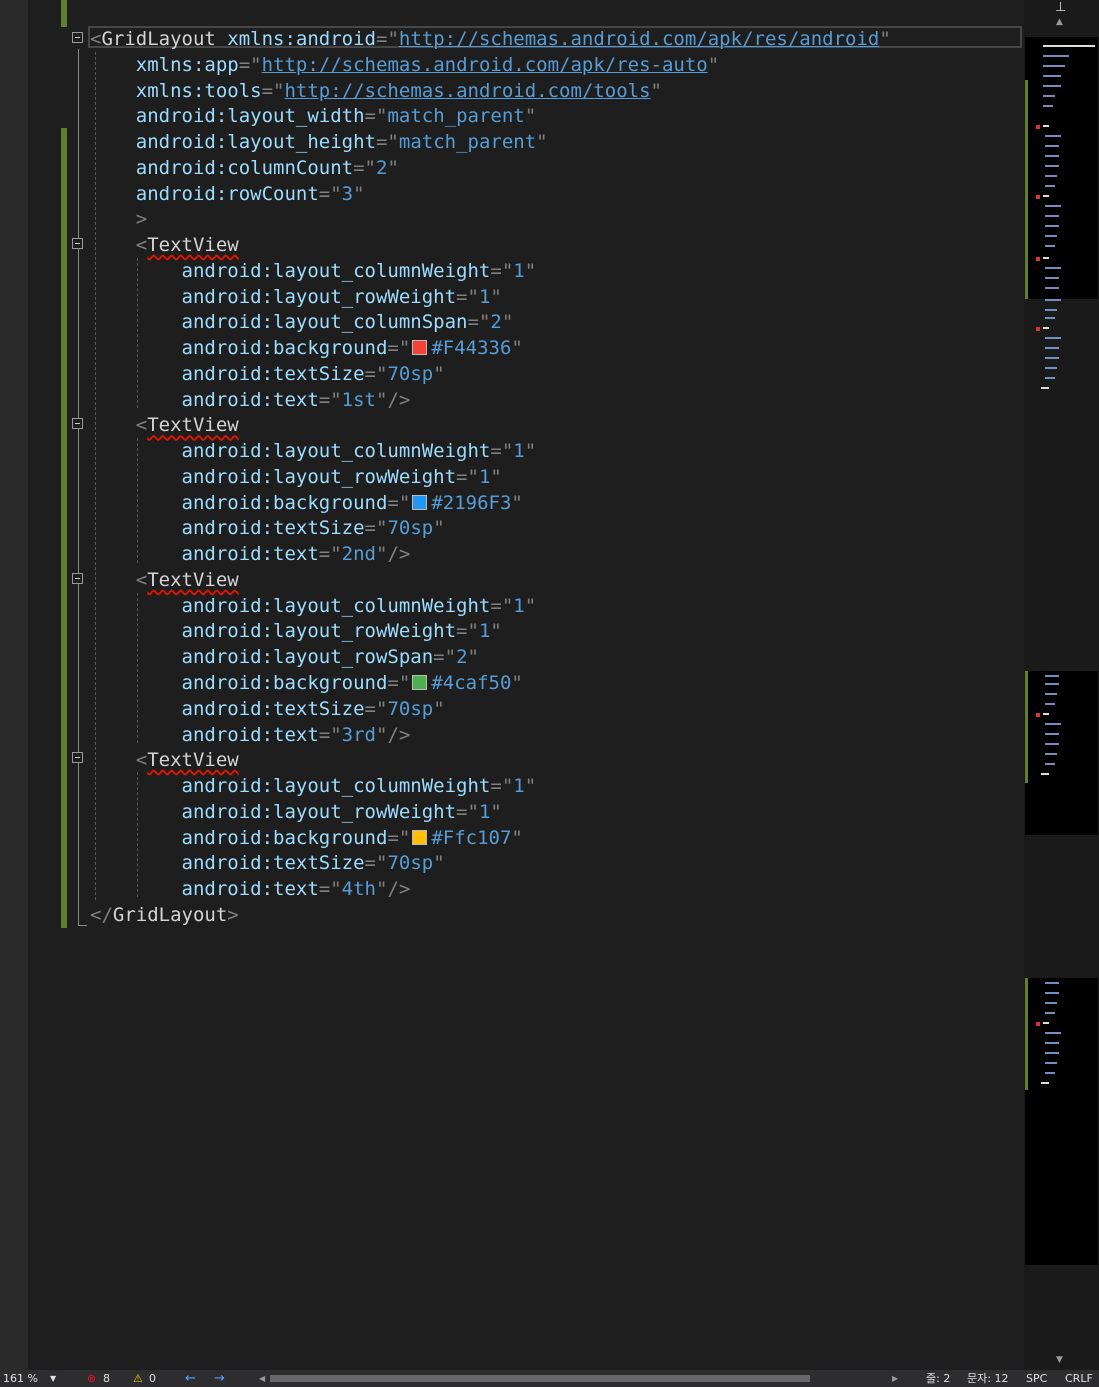 The image size is (1099, 1387). Describe the element at coordinates (1059, 1360) in the screenshot. I see `scroll-down-icon: ▼` at that location.